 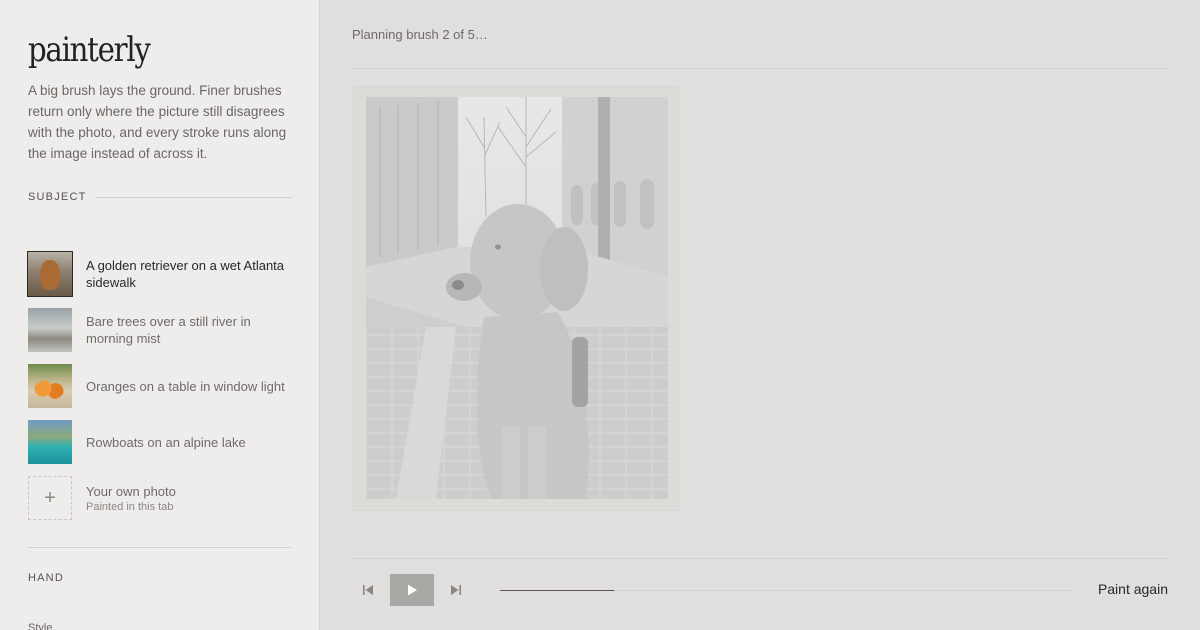 What do you see at coordinates (760, 68) in the screenshot?
I see `top-divider` at bounding box center [760, 68].